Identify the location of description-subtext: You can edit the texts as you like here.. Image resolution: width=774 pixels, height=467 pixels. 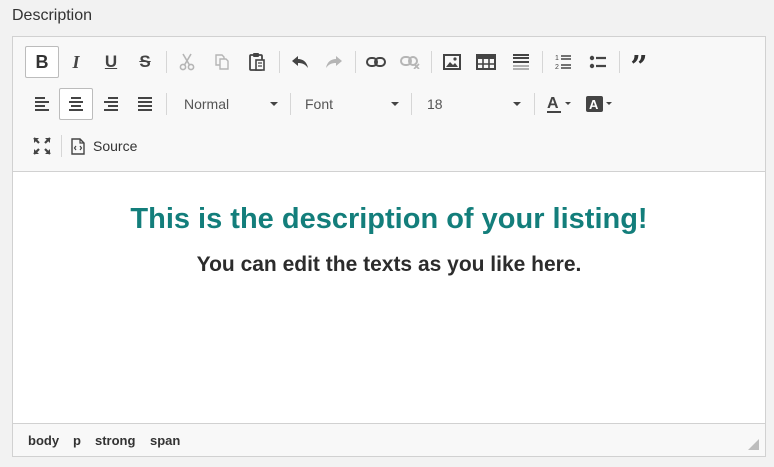
(389, 264).